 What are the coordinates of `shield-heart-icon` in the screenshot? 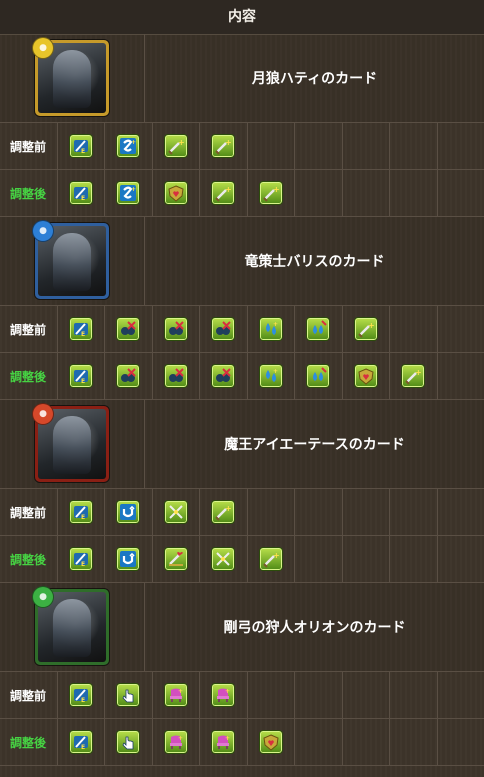 It's located at (270, 742).